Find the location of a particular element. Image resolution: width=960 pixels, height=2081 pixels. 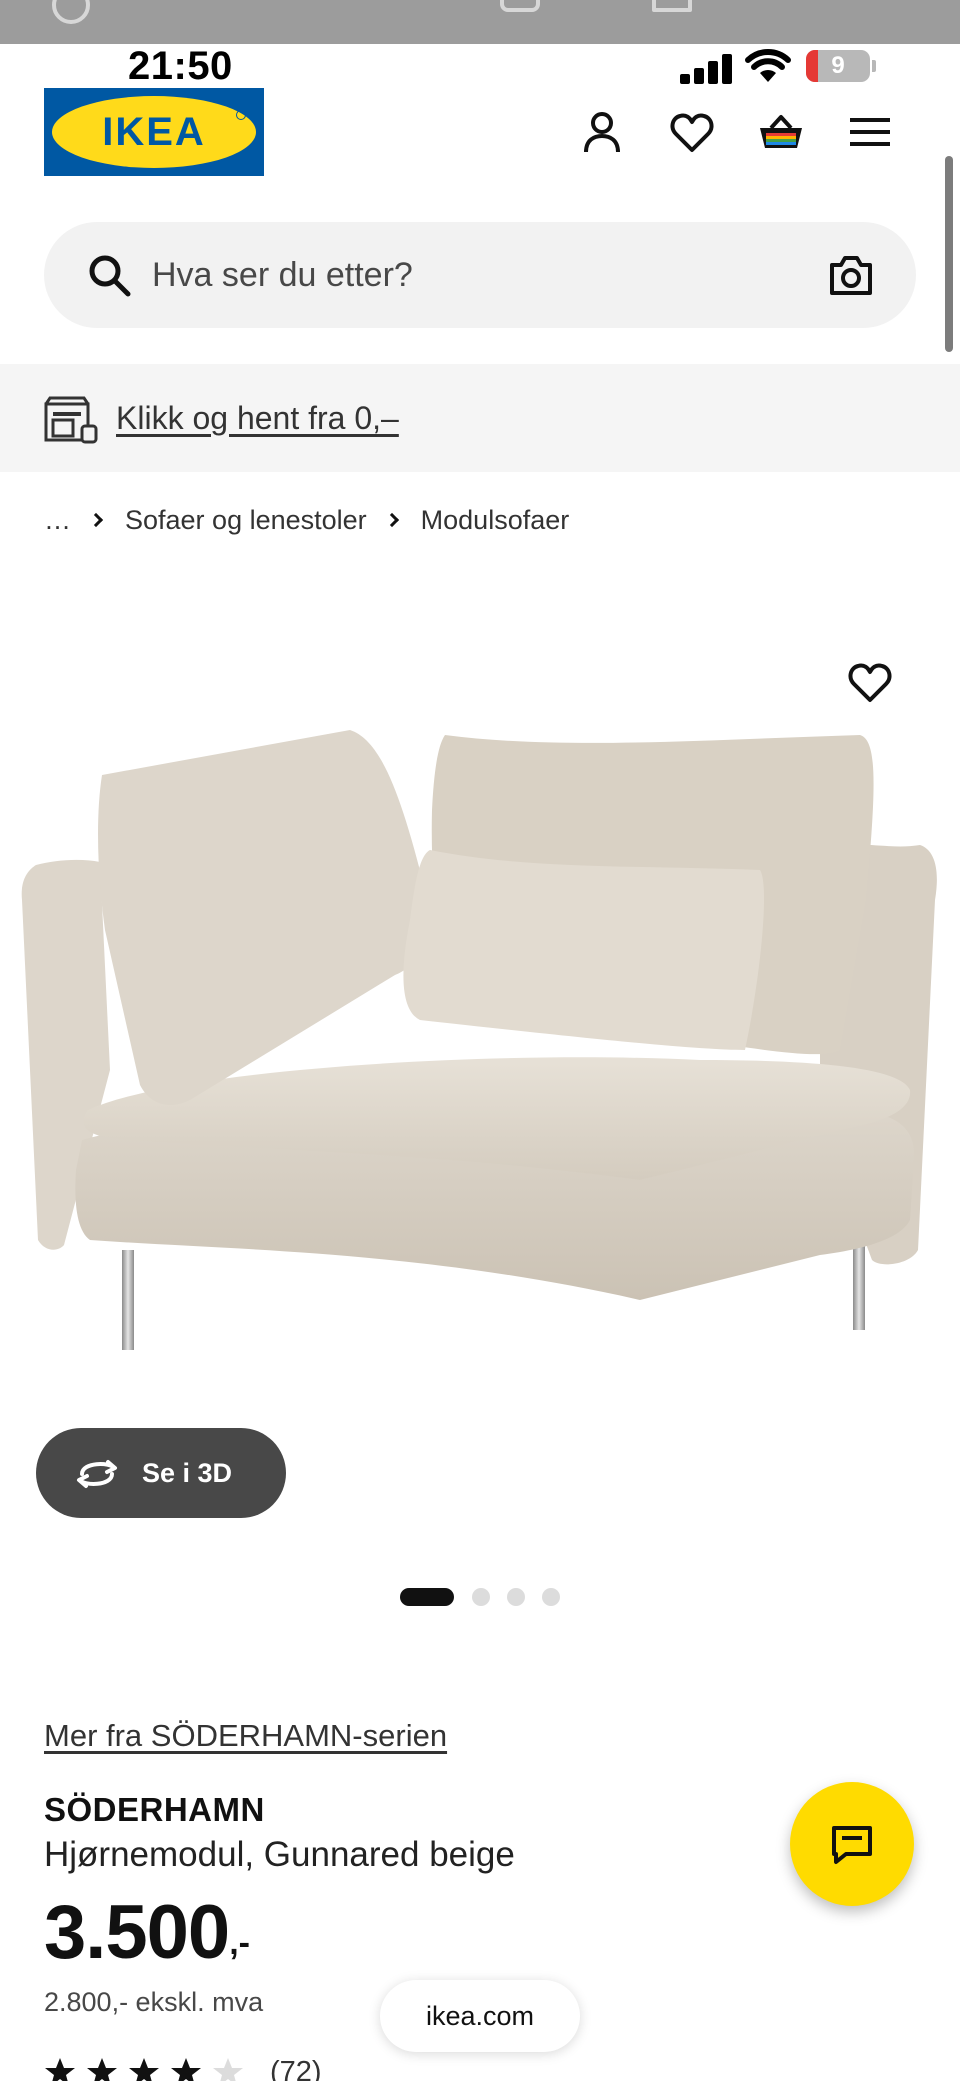

breadcrumb: … Sofaer og lenestoler Modulsofaer is located at coordinates (306, 520).